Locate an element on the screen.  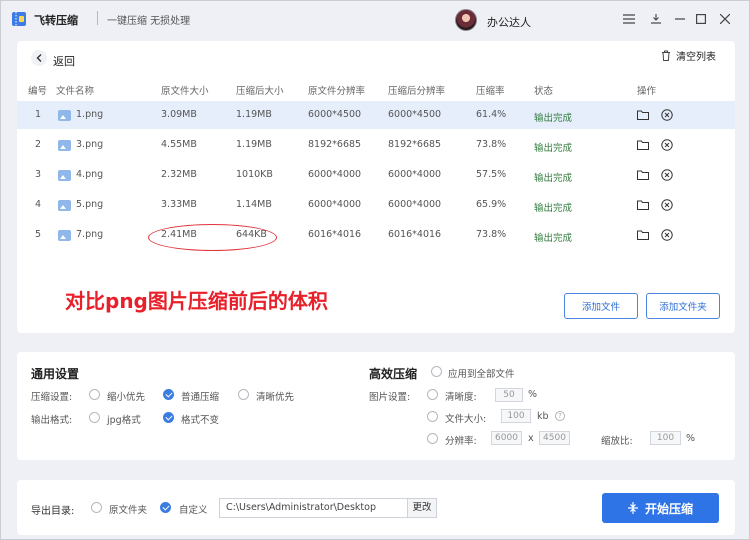
col-header-orig-res: 原文件分辨率 is located at coordinates (337, 91).